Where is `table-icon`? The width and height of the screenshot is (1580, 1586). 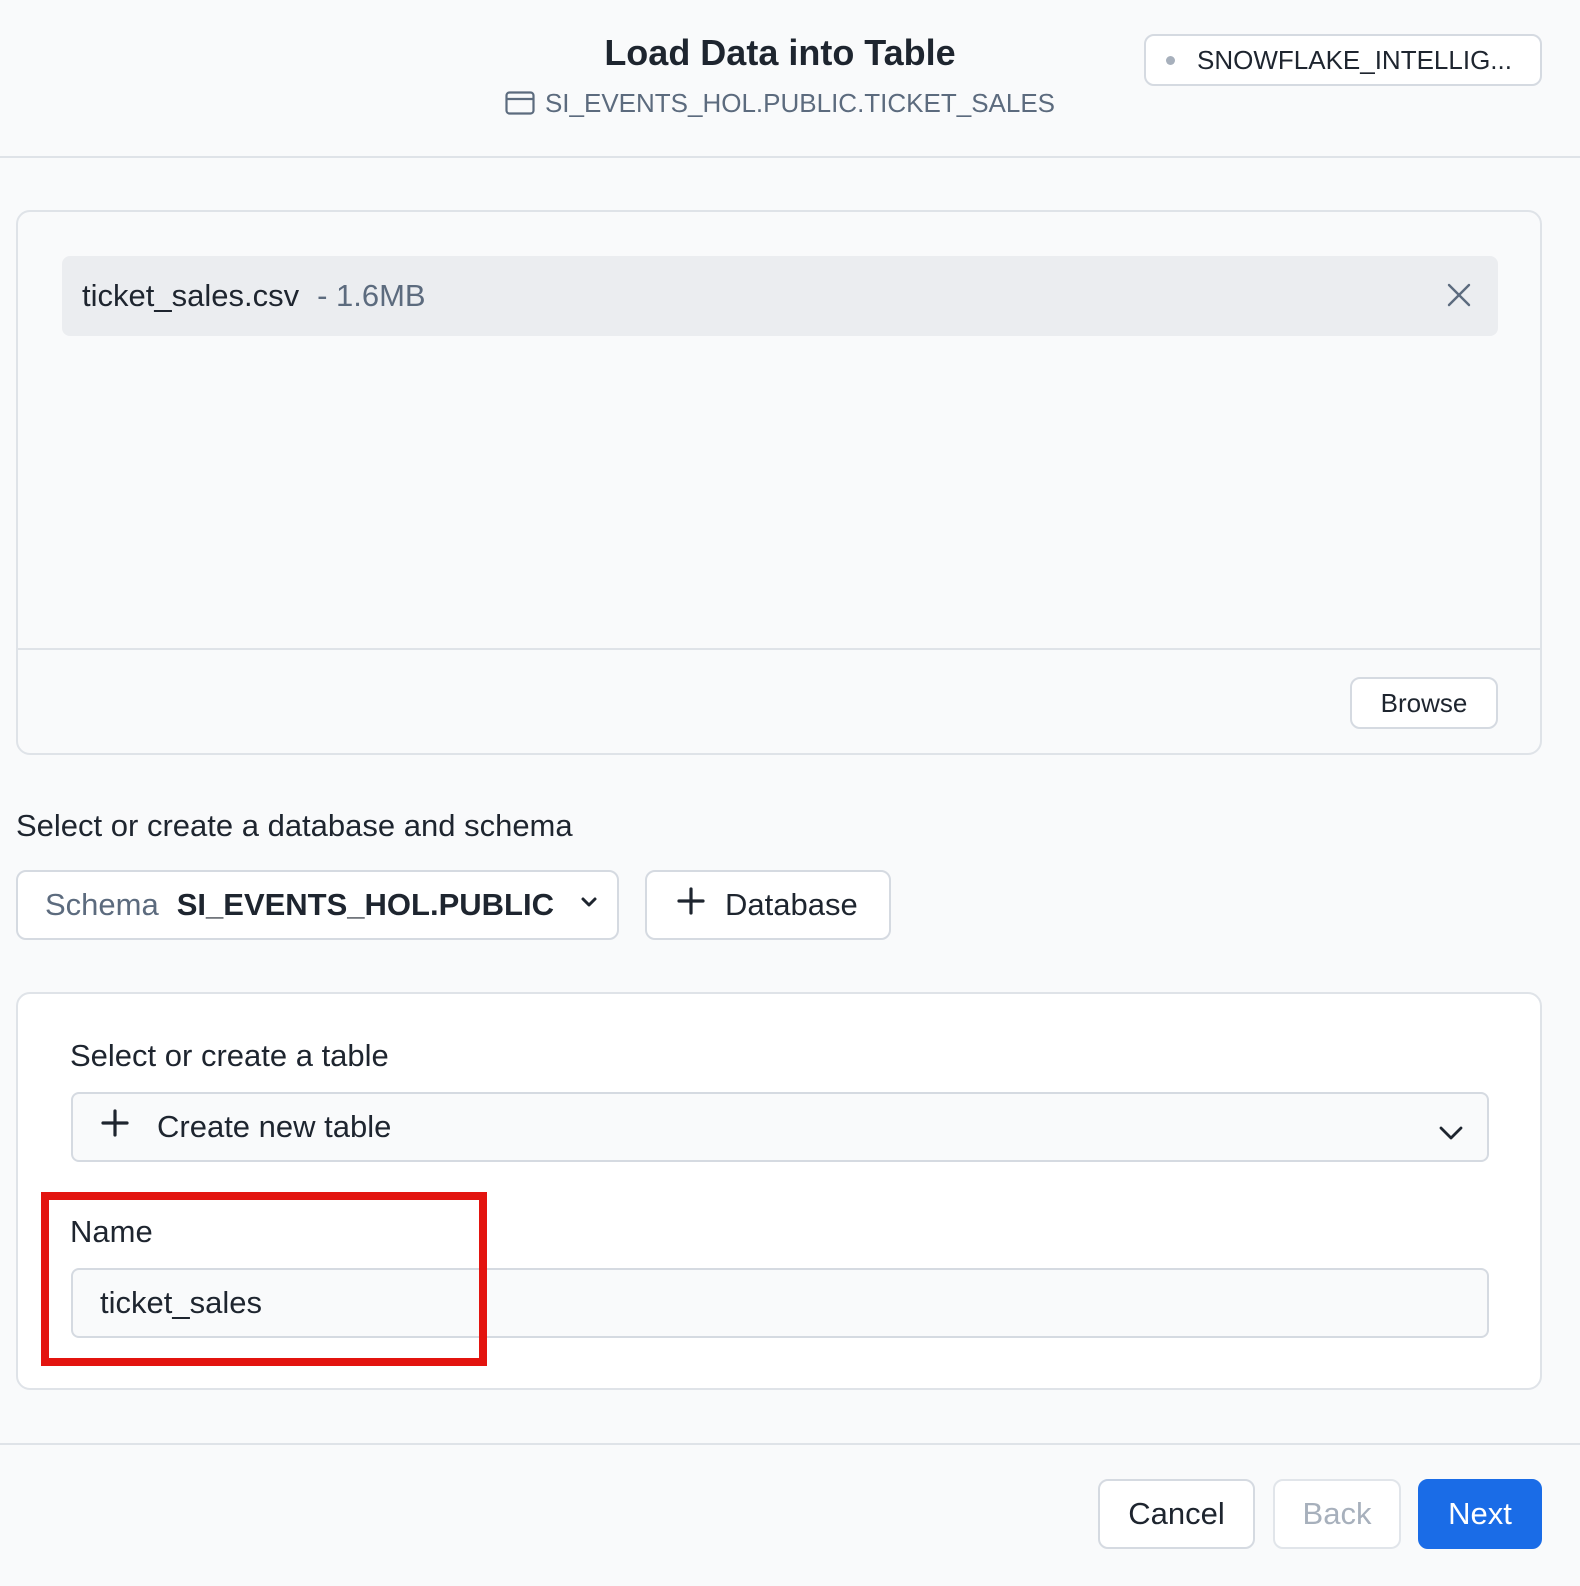 table-icon is located at coordinates (520, 106).